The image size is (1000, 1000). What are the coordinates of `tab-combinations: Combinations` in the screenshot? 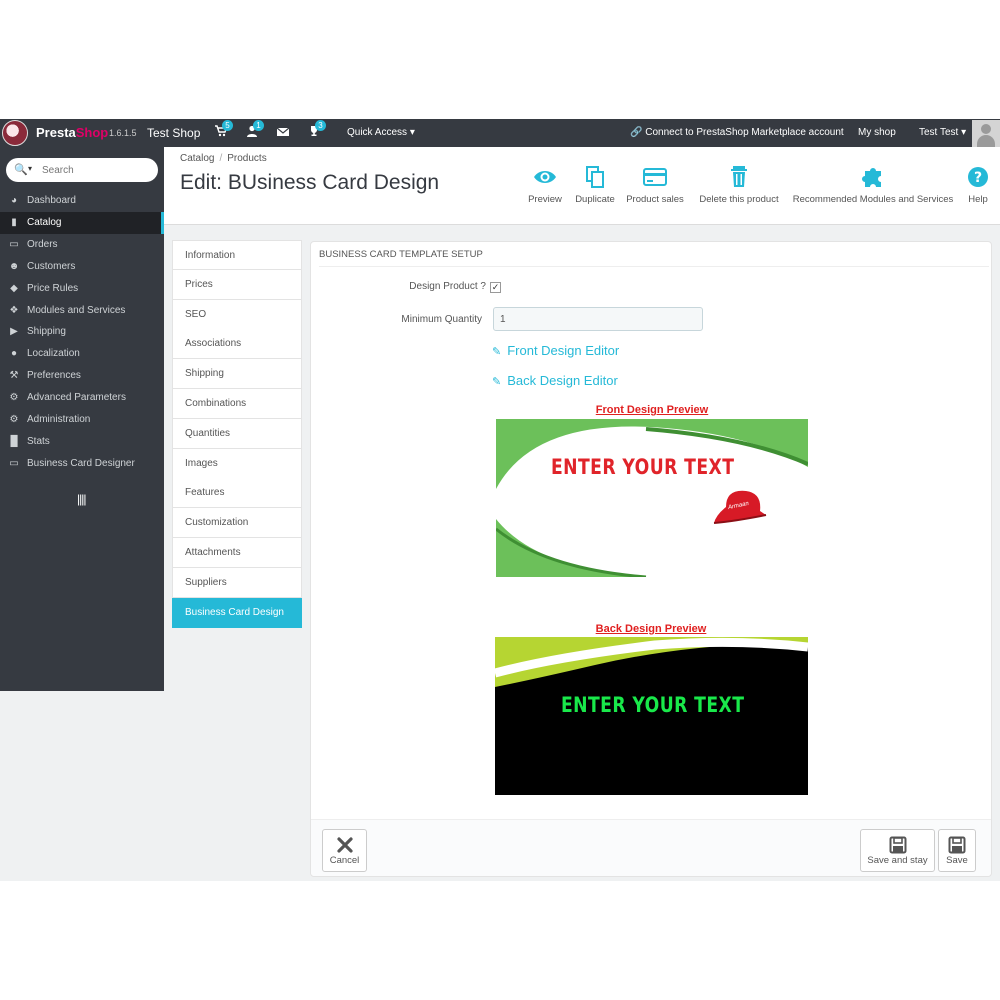 It's located at (237, 404).